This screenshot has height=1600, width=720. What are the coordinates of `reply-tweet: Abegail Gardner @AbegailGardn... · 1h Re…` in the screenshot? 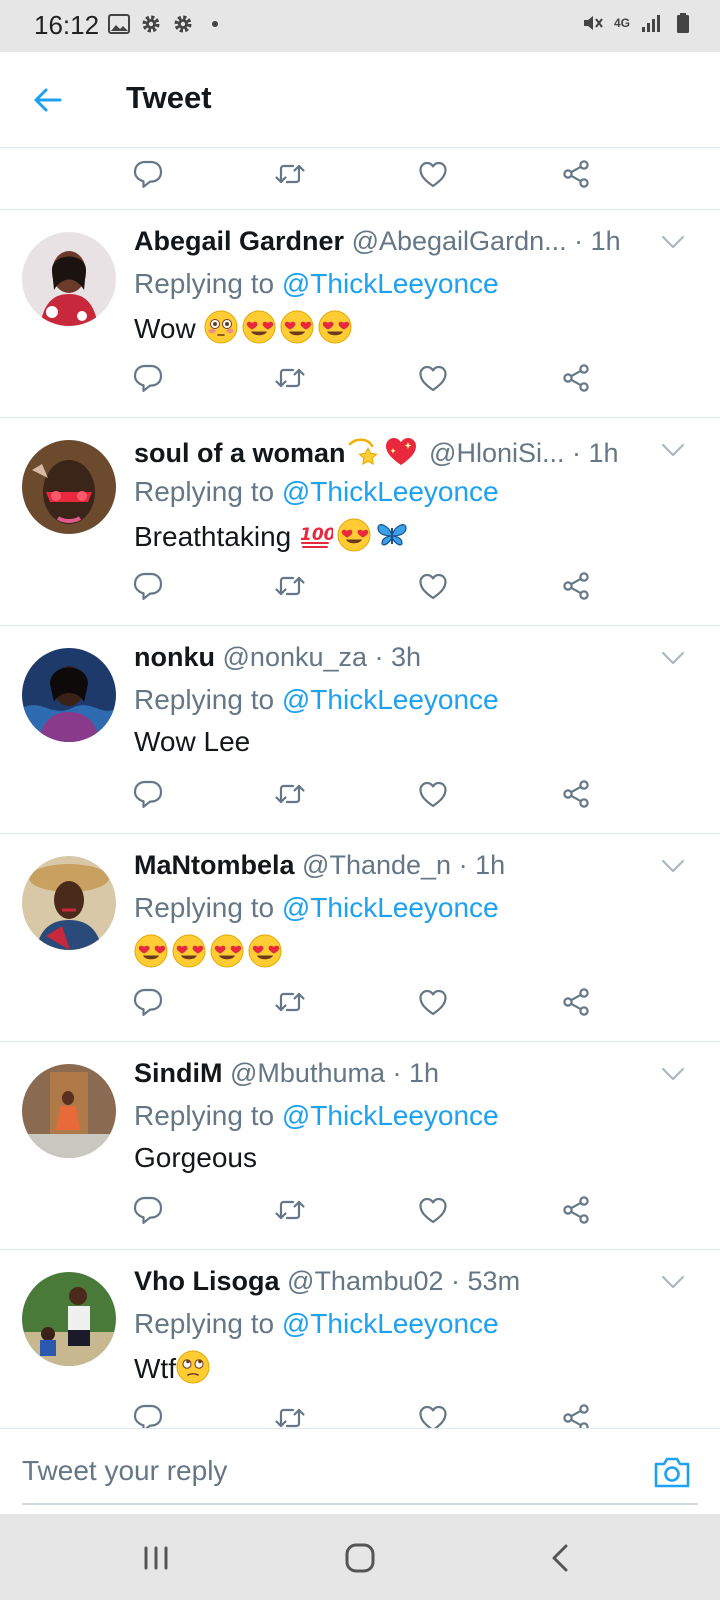 It's located at (360, 314).